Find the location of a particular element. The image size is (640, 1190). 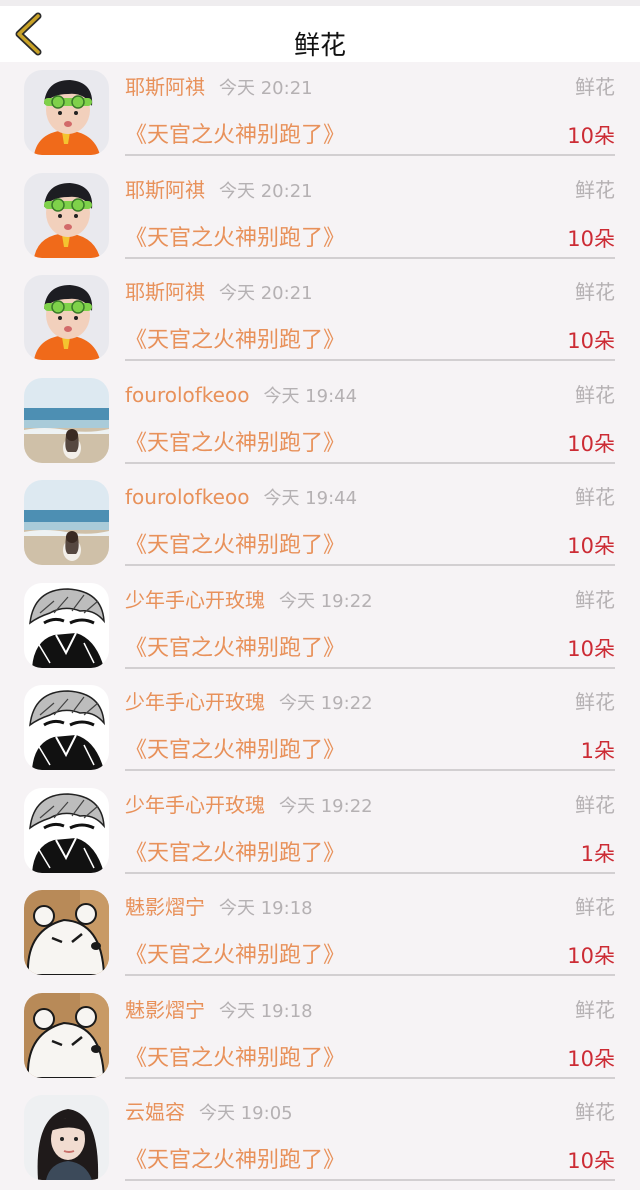

timestamp: 今天 19:05 is located at coordinates (246, 1113).